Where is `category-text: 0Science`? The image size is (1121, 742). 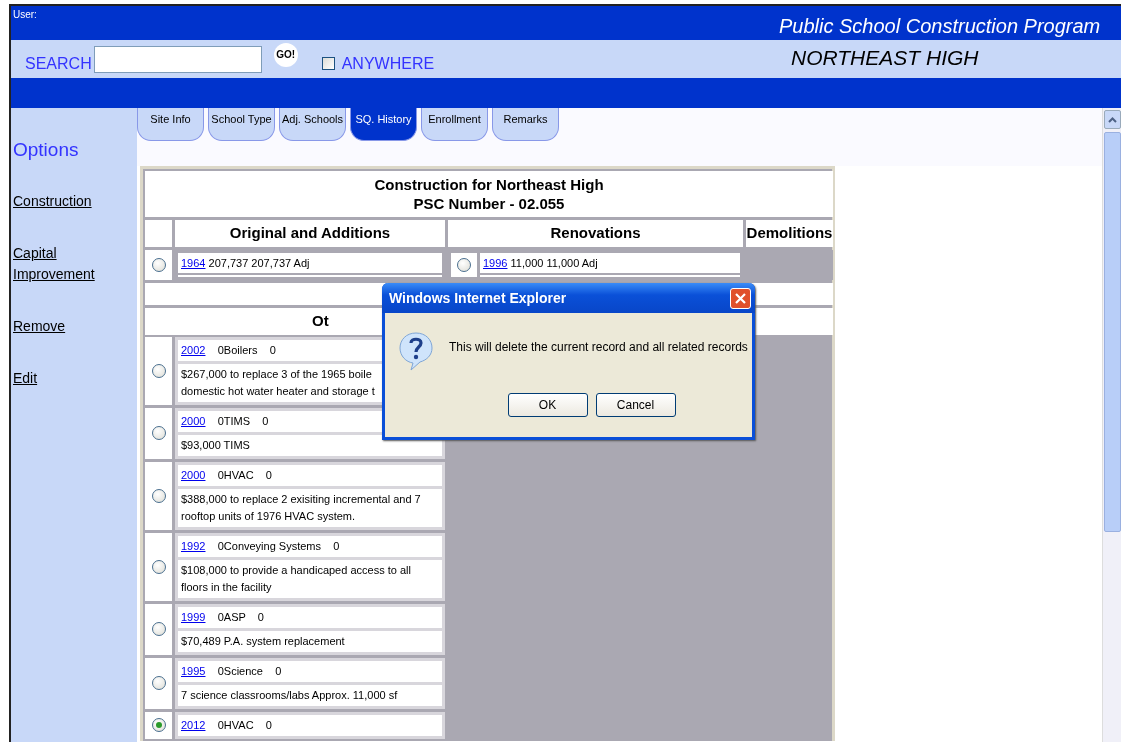 category-text: 0Science is located at coordinates (239, 670).